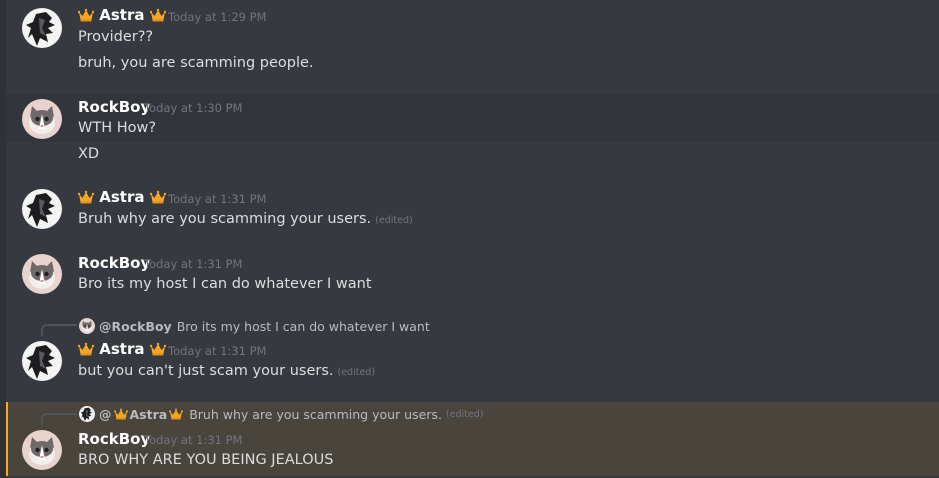 This screenshot has width=939, height=478. What do you see at coordinates (193, 108) in the screenshot?
I see `timestamp: Today at 1:30 PM` at bounding box center [193, 108].